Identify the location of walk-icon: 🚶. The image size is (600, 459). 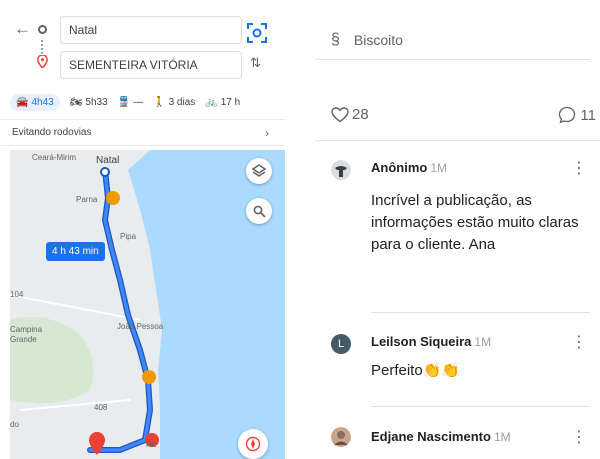
(159, 102).